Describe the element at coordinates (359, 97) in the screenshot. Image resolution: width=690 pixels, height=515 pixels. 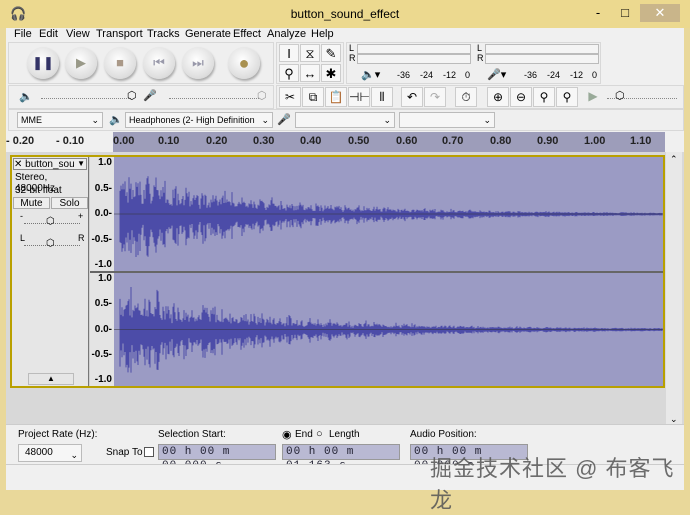
I see `trim-icon: ⊣⊢` at that location.